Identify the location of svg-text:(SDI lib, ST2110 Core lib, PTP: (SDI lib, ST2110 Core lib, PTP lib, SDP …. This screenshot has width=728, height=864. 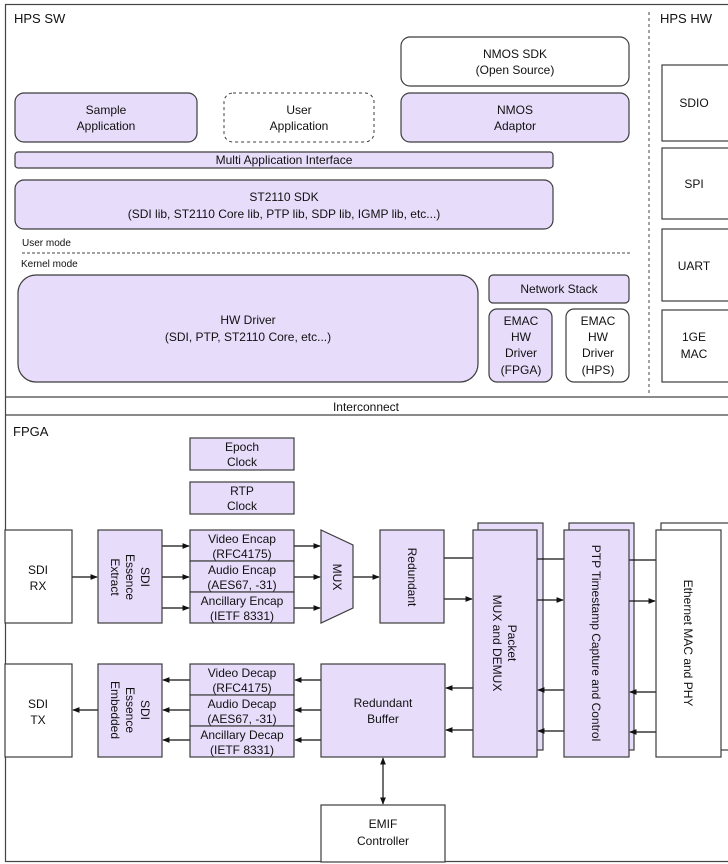
(284, 214).